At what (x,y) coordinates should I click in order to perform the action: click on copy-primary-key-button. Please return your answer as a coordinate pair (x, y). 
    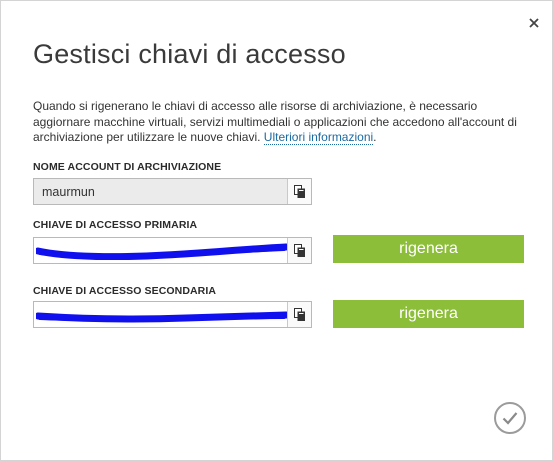
    Looking at the image, I should click on (299, 250).